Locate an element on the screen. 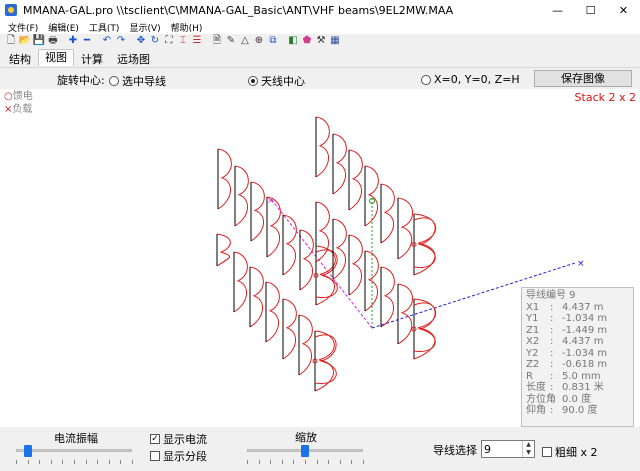 The height and width of the screenshot is (471, 640). spin-up-icon: ▲ is located at coordinates (528, 445).